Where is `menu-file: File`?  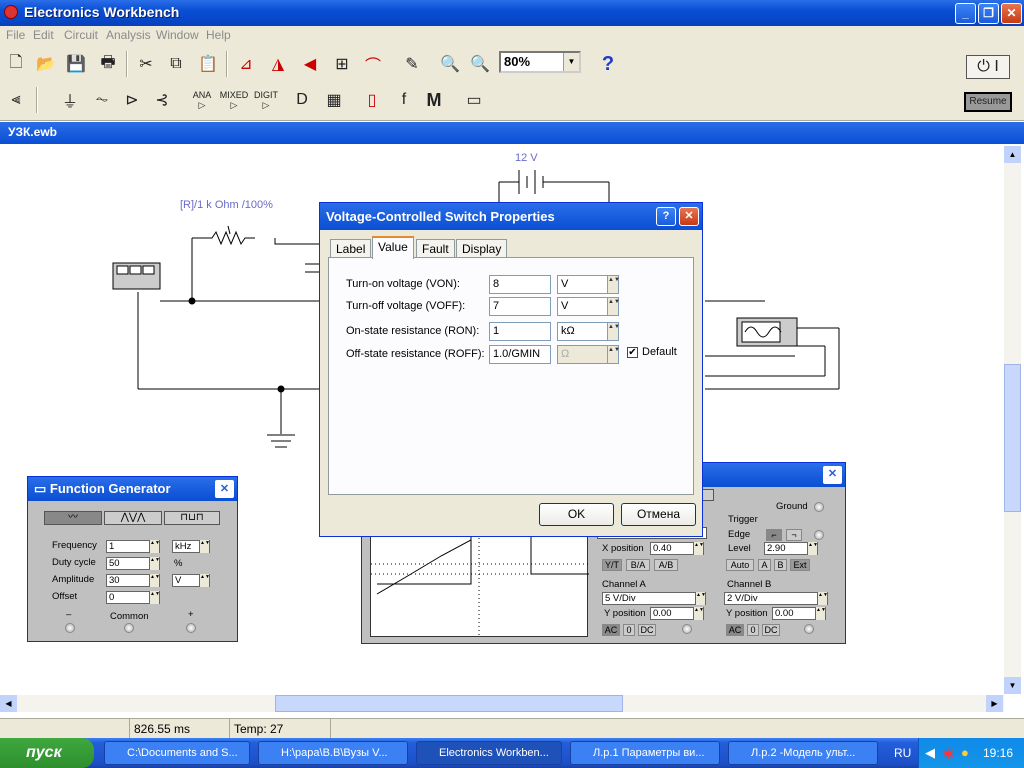 menu-file: File is located at coordinates (15, 35).